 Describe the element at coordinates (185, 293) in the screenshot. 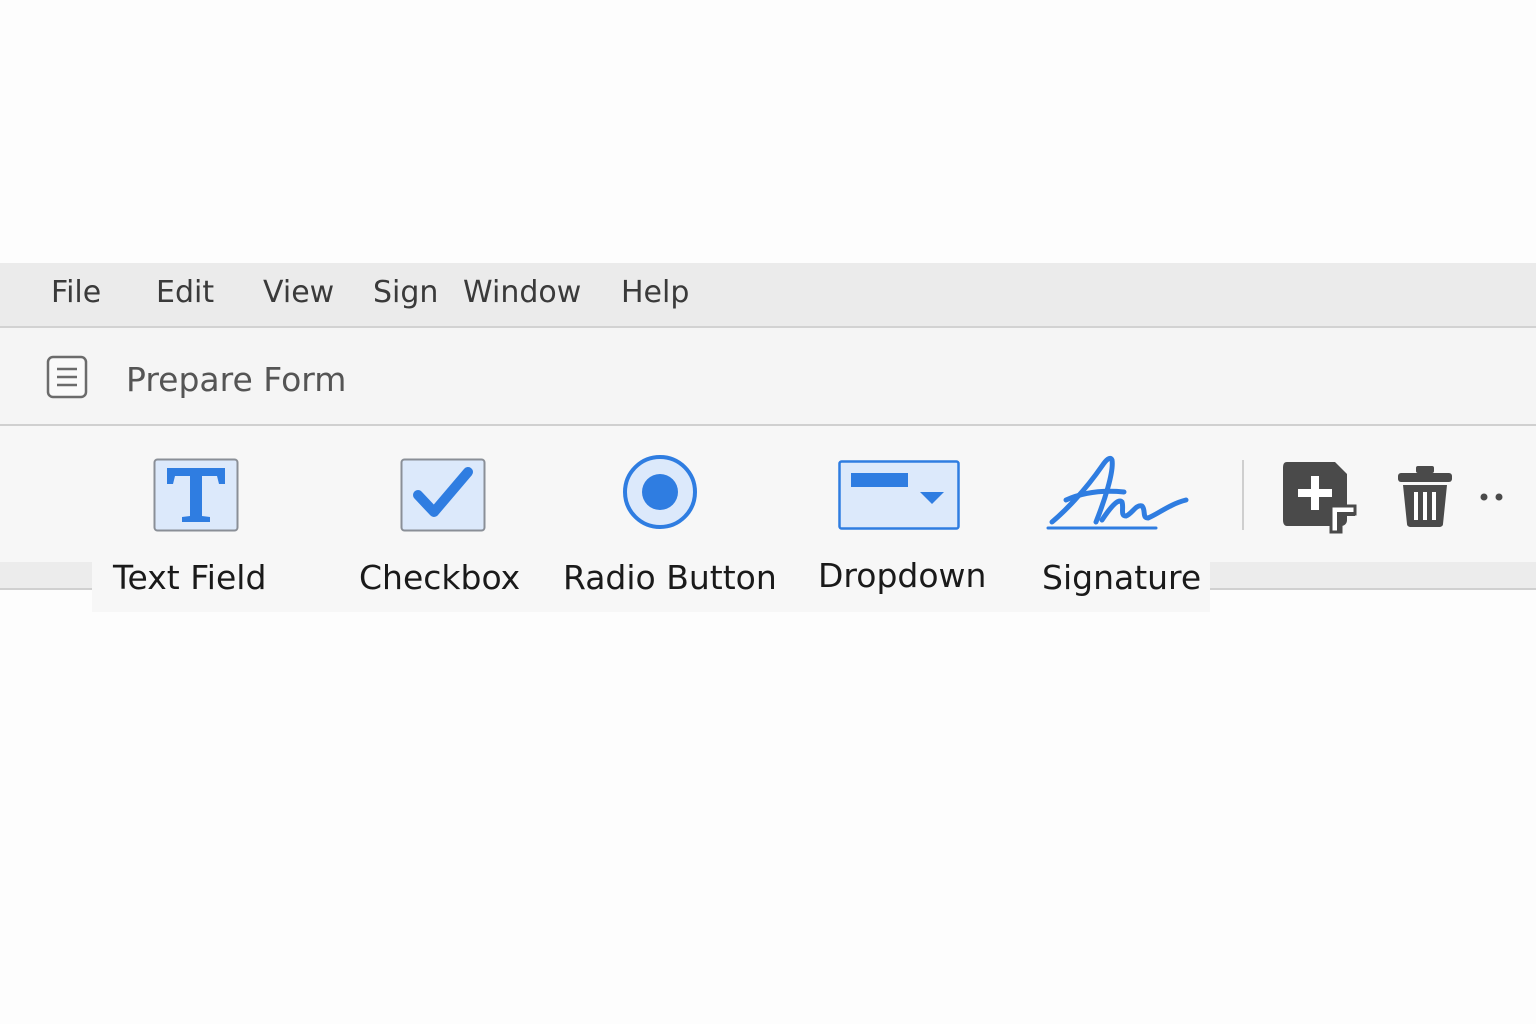

I see `menu-edit: Edit` at that location.